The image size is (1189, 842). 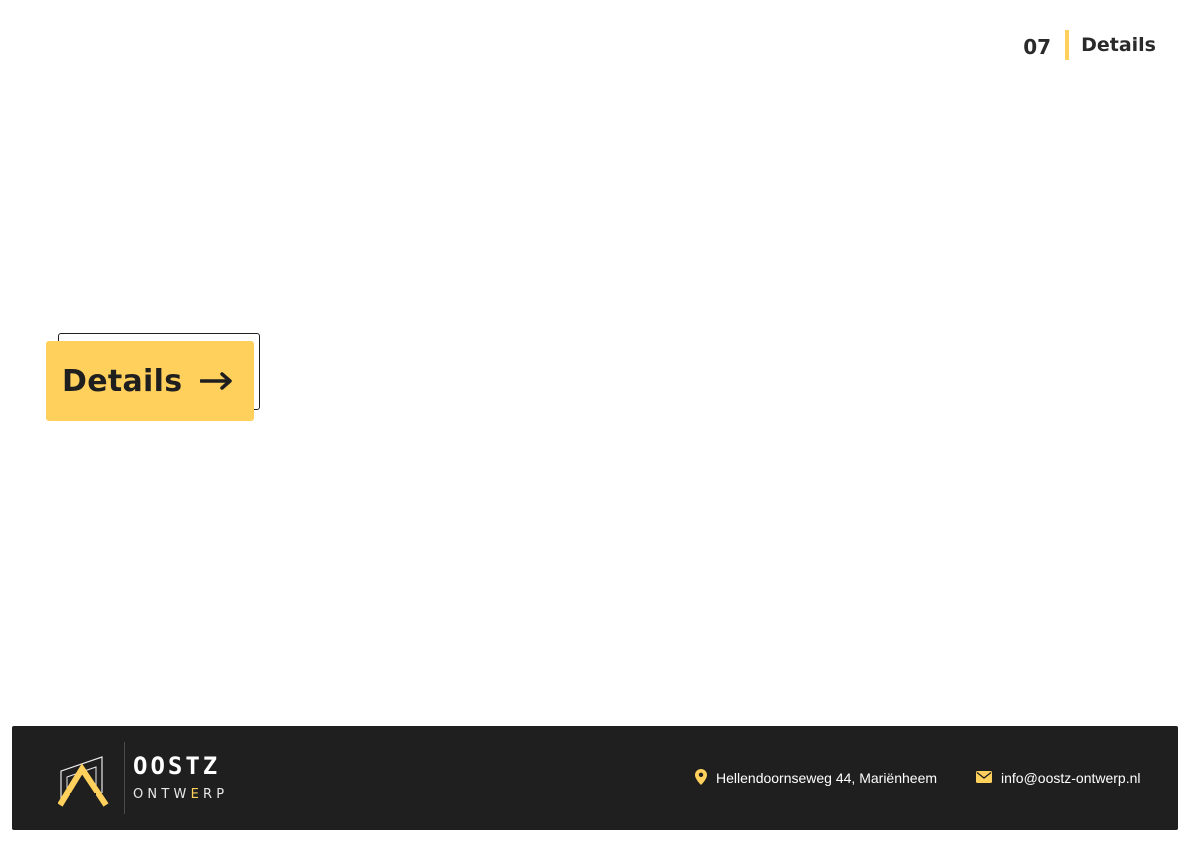 I want to click on details-button: Details, so click(x=150, y=381).